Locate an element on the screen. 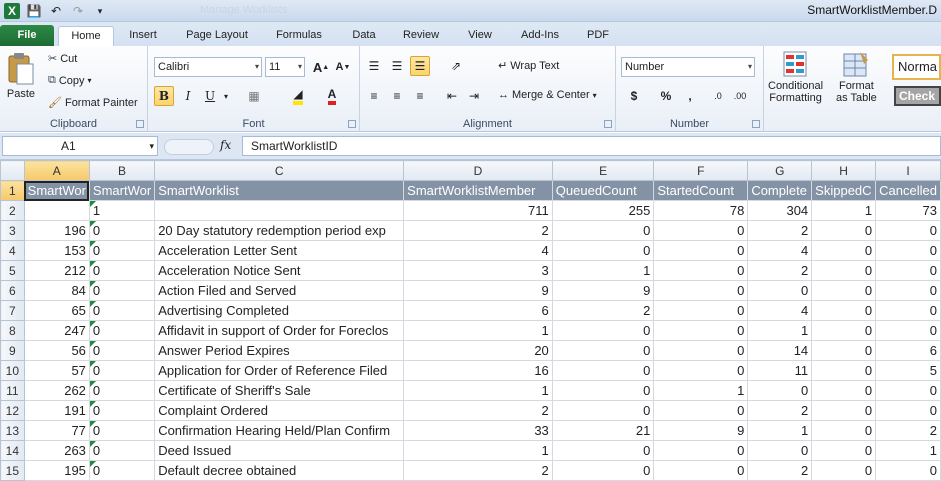 The width and height of the screenshot is (941, 481). save-icon: 💾 is located at coordinates (34, 11).